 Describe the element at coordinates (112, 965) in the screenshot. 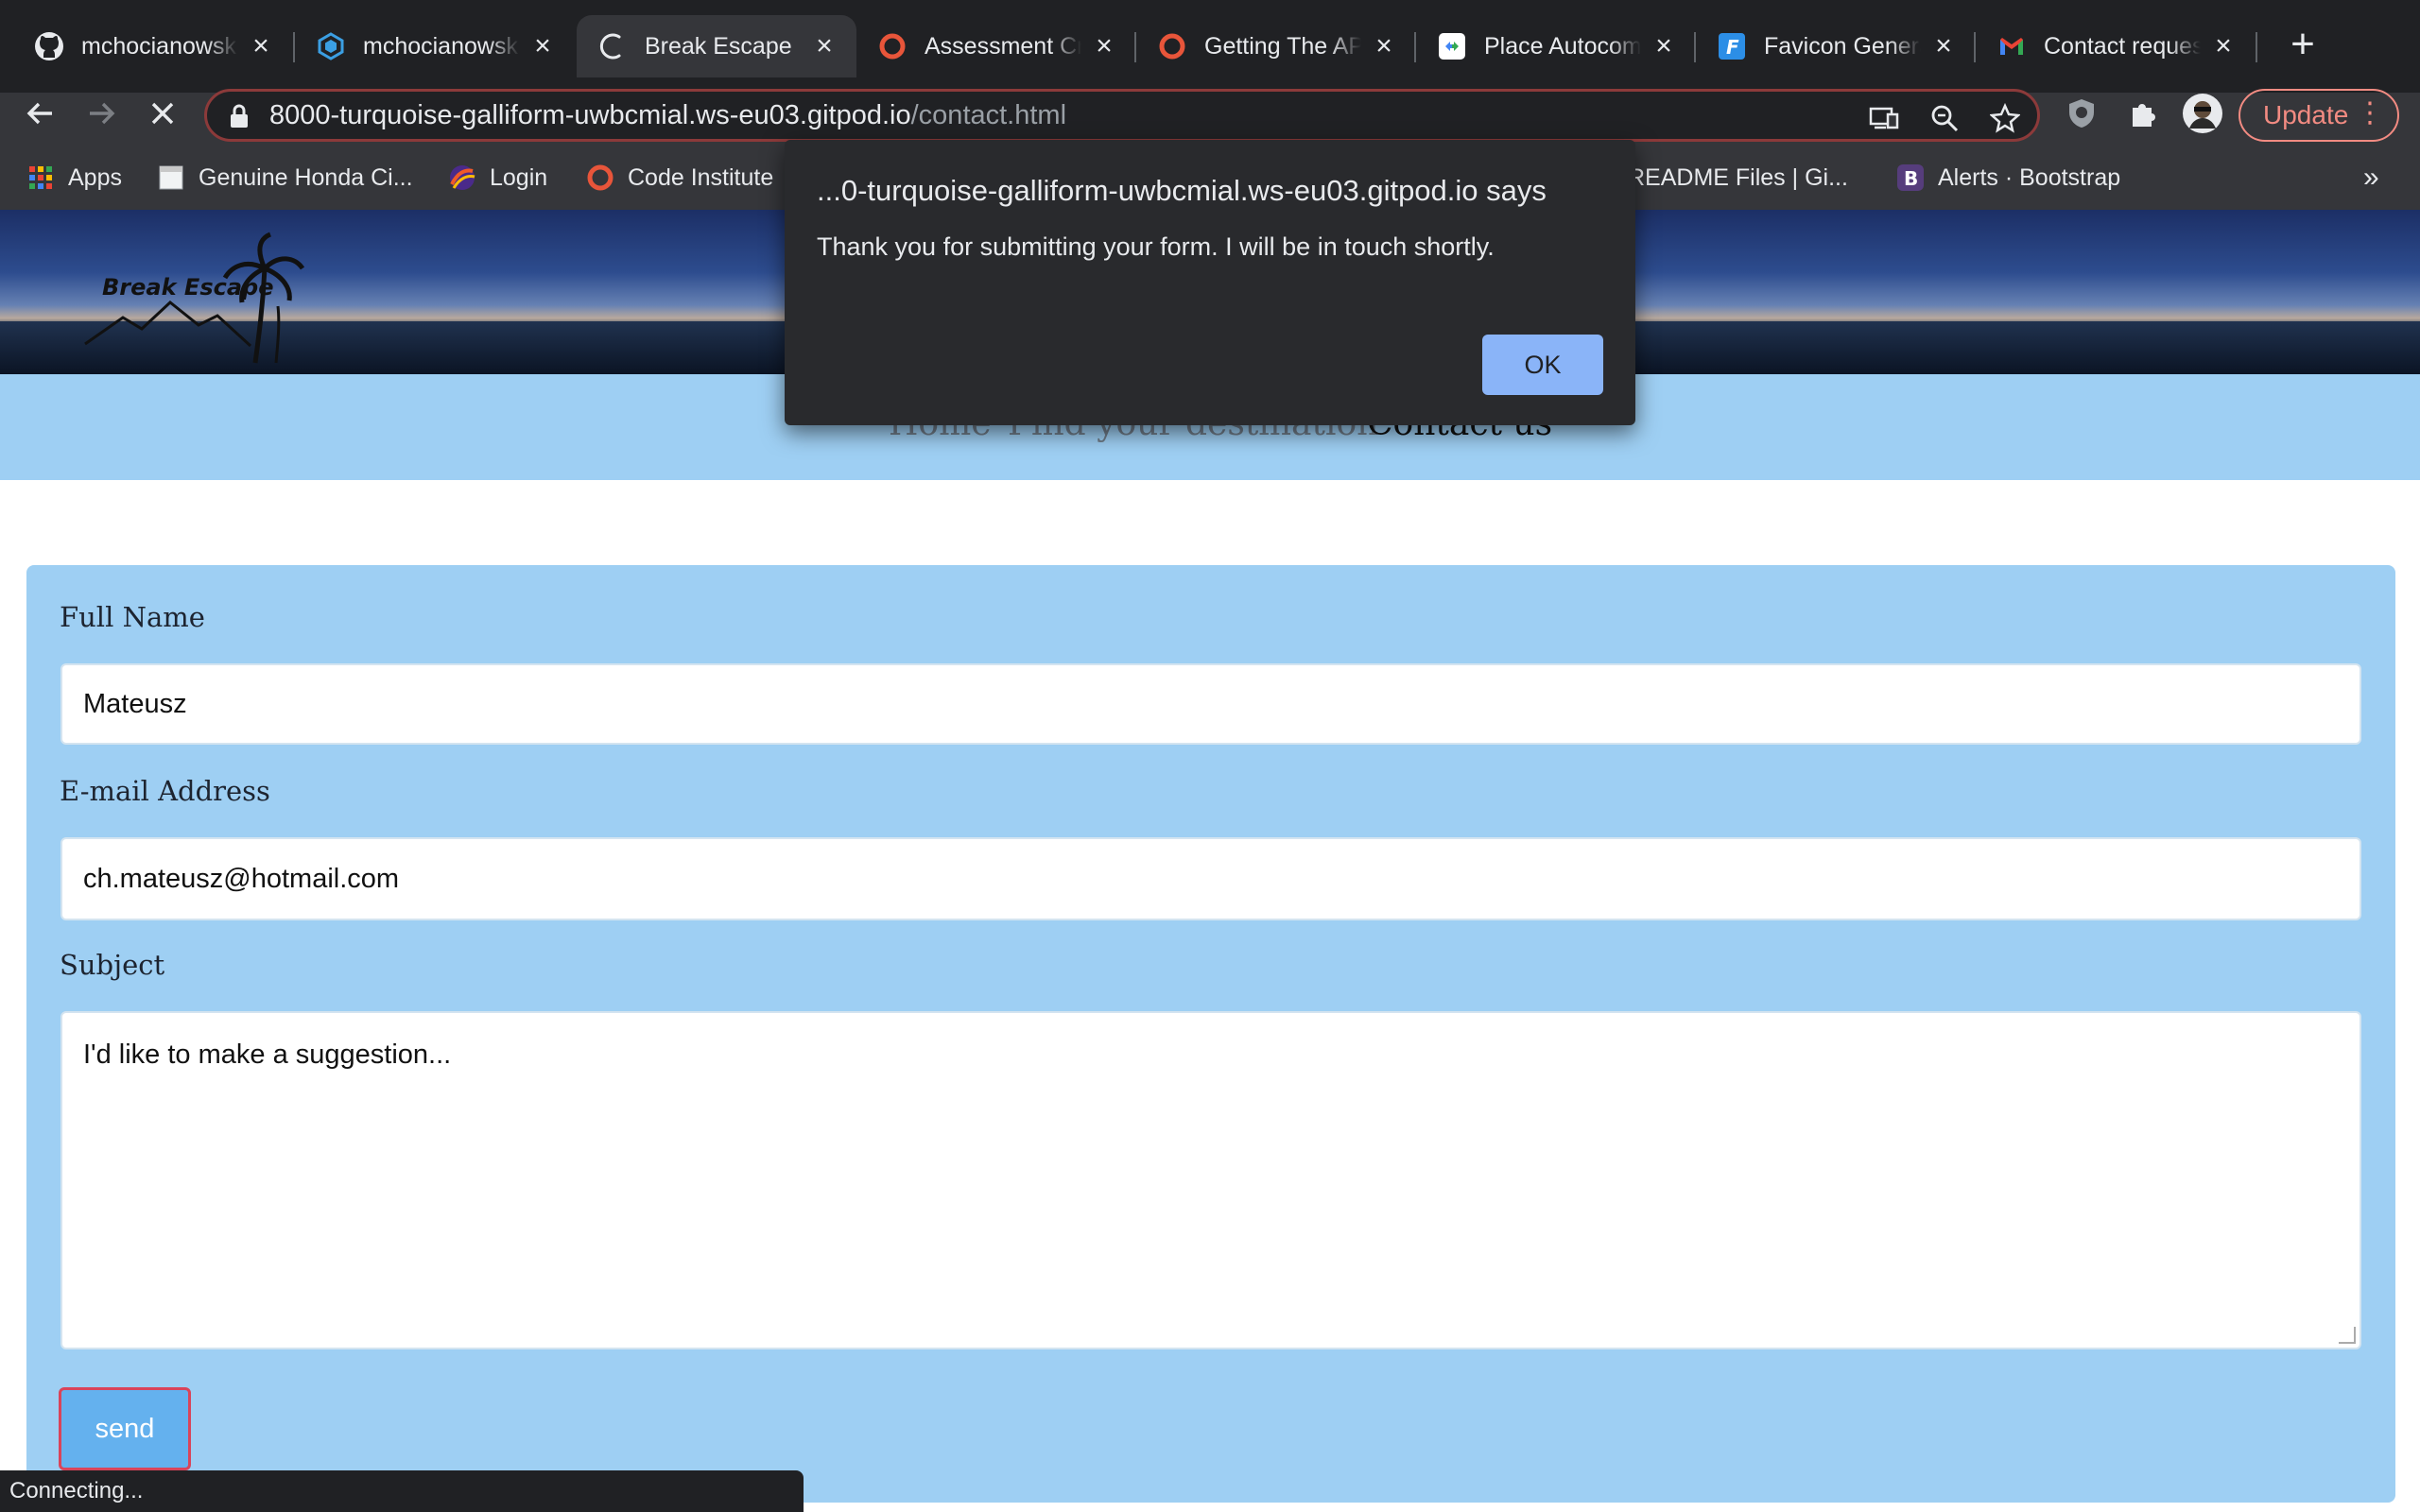

I see `subject-label: Subject` at that location.